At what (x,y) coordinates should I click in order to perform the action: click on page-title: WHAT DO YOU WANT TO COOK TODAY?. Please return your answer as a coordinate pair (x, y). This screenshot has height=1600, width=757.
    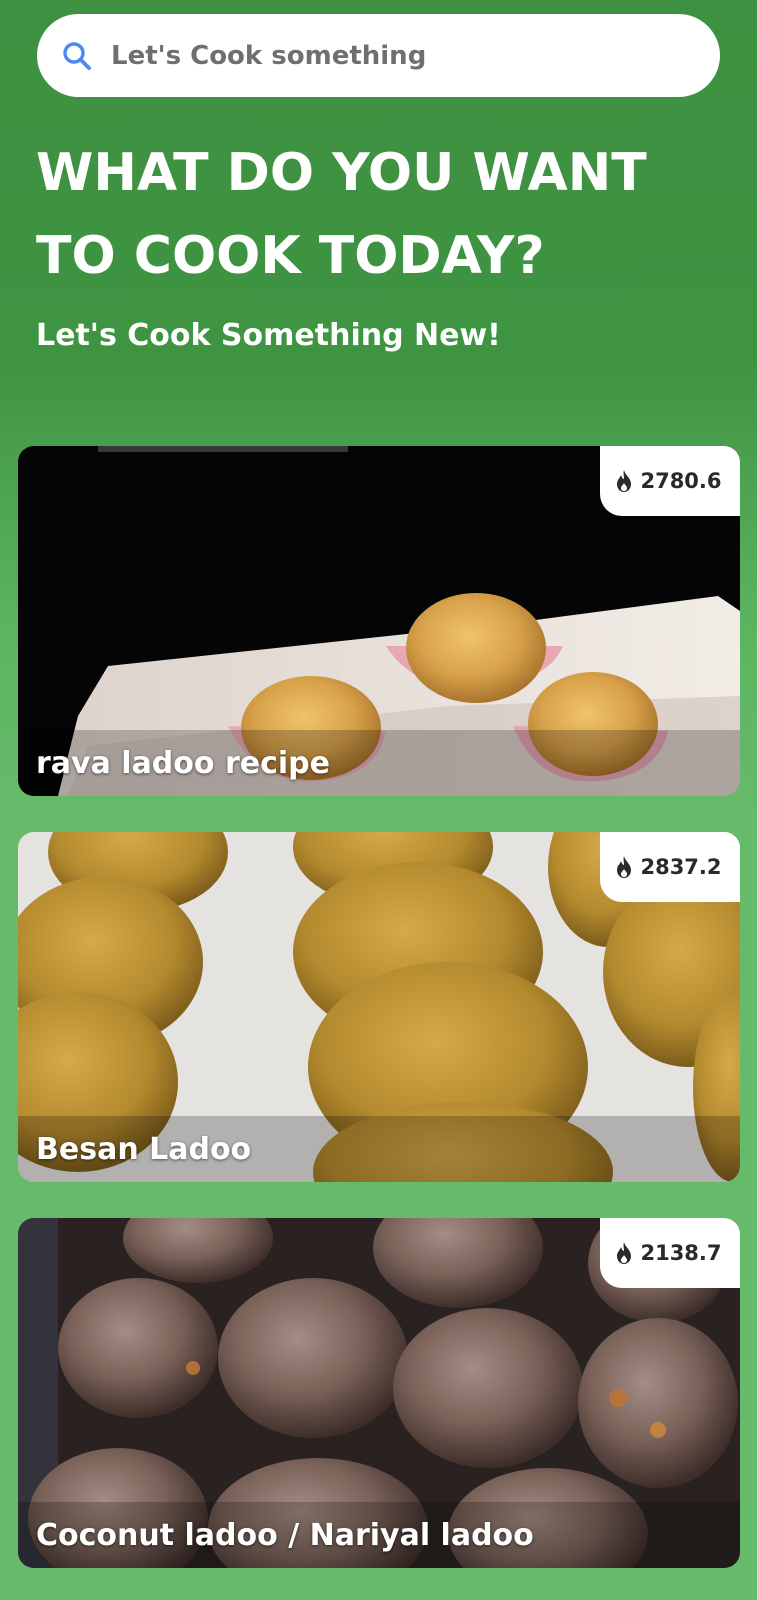
    Looking at the image, I should click on (341, 214).